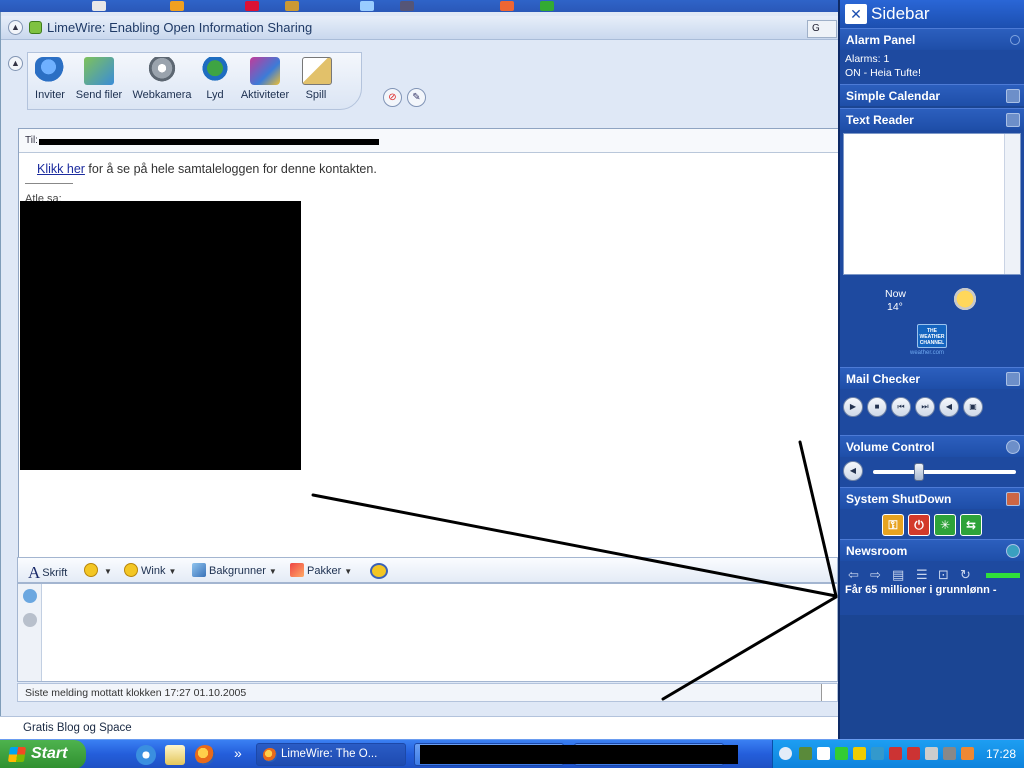 This screenshot has height=768, width=1024. I want to click on list-icon: ☰, so click(922, 575).